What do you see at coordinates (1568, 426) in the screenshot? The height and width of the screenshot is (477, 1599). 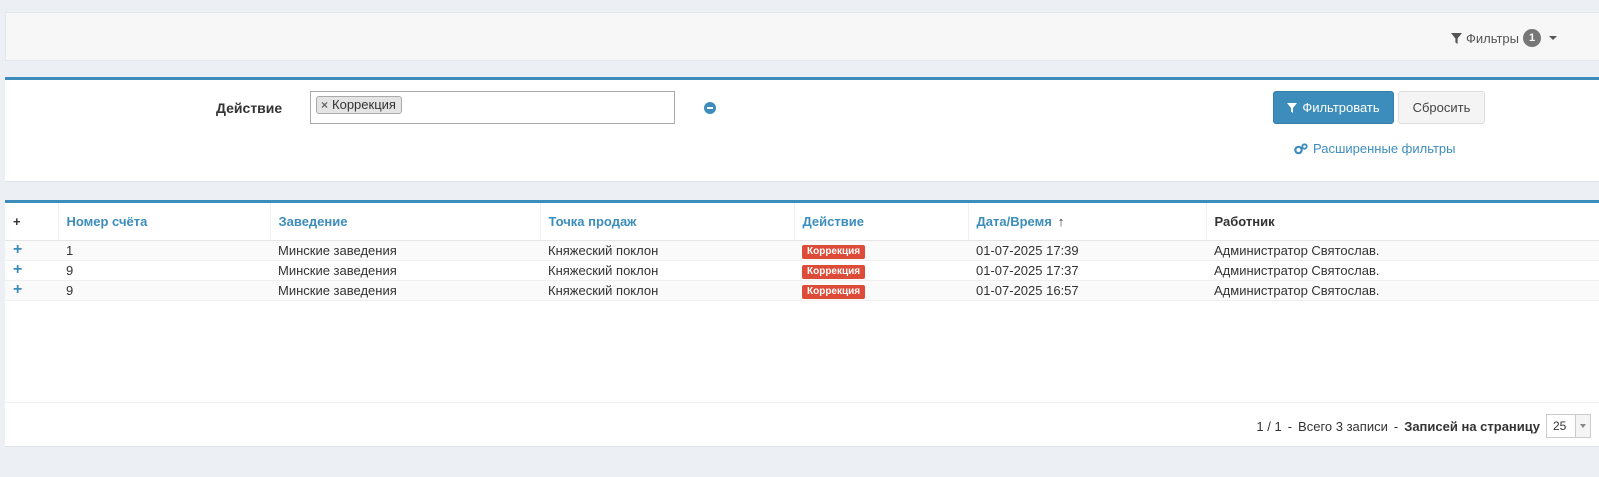 I see `per-page-select: 25` at bounding box center [1568, 426].